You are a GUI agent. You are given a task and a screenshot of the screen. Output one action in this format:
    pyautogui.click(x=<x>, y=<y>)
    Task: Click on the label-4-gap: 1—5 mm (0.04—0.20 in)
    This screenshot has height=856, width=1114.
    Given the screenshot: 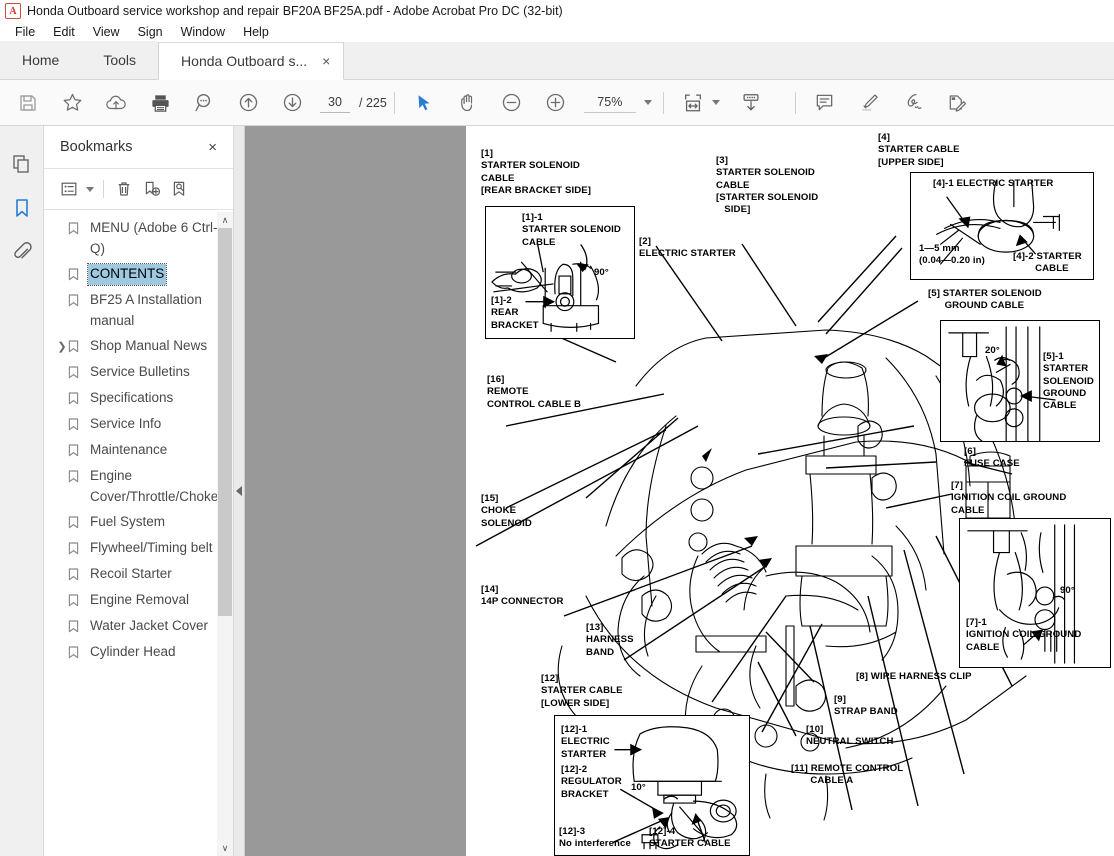 What is the action you would take?
    pyautogui.click(x=952, y=255)
    